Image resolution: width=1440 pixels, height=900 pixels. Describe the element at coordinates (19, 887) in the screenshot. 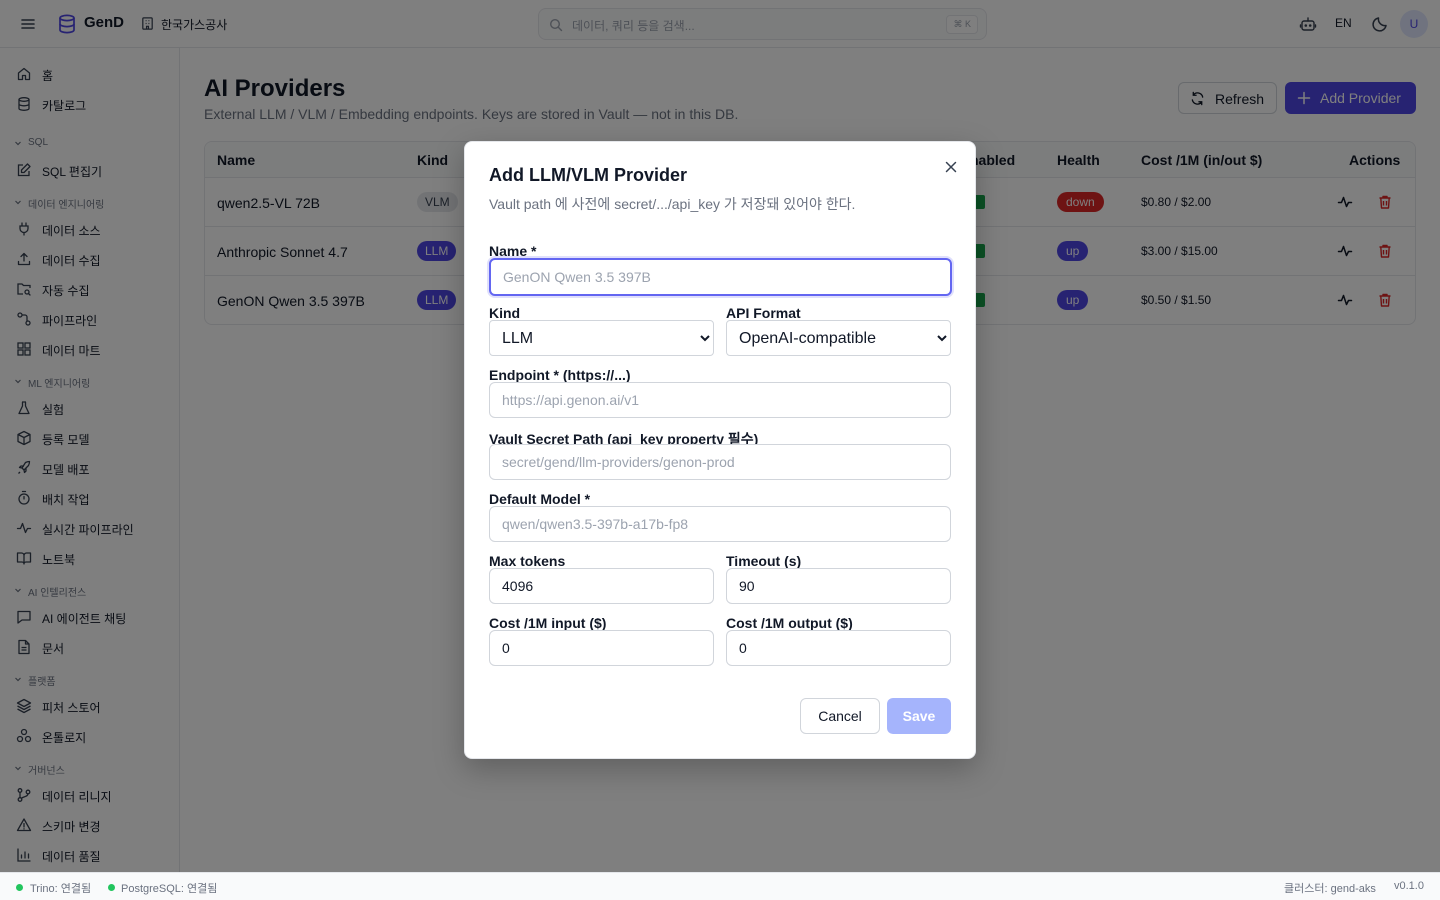

I see `trino-status-dot` at that location.